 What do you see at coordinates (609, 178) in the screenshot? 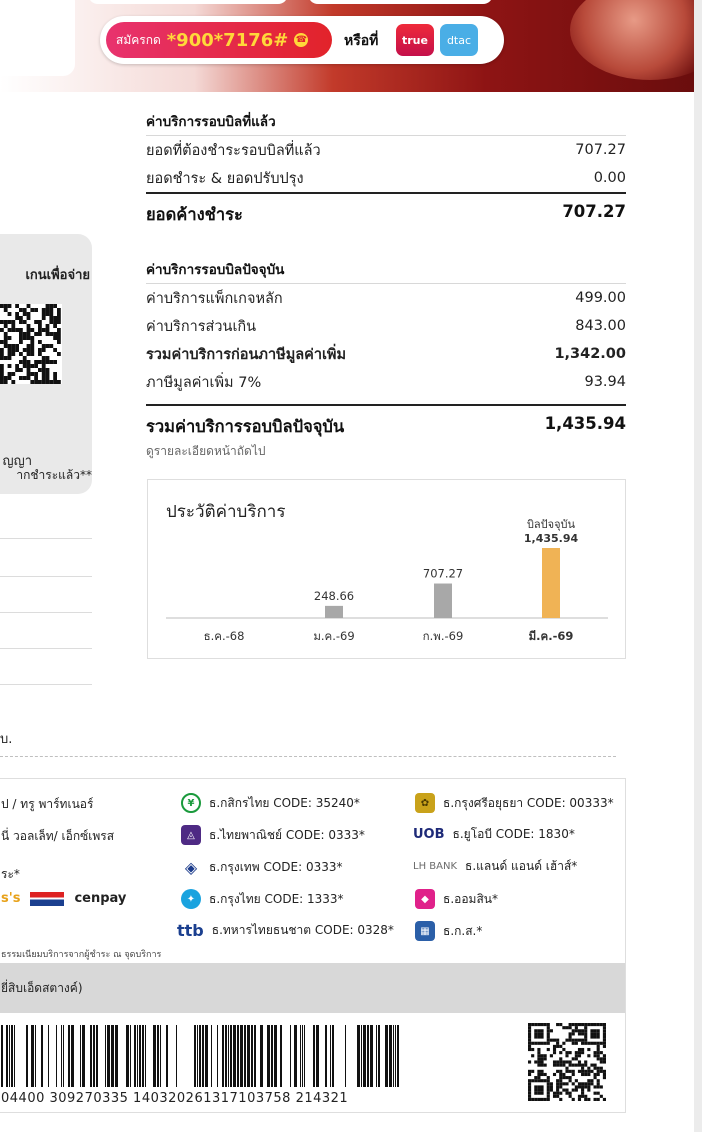
I see `row-value: 0.00` at bounding box center [609, 178].